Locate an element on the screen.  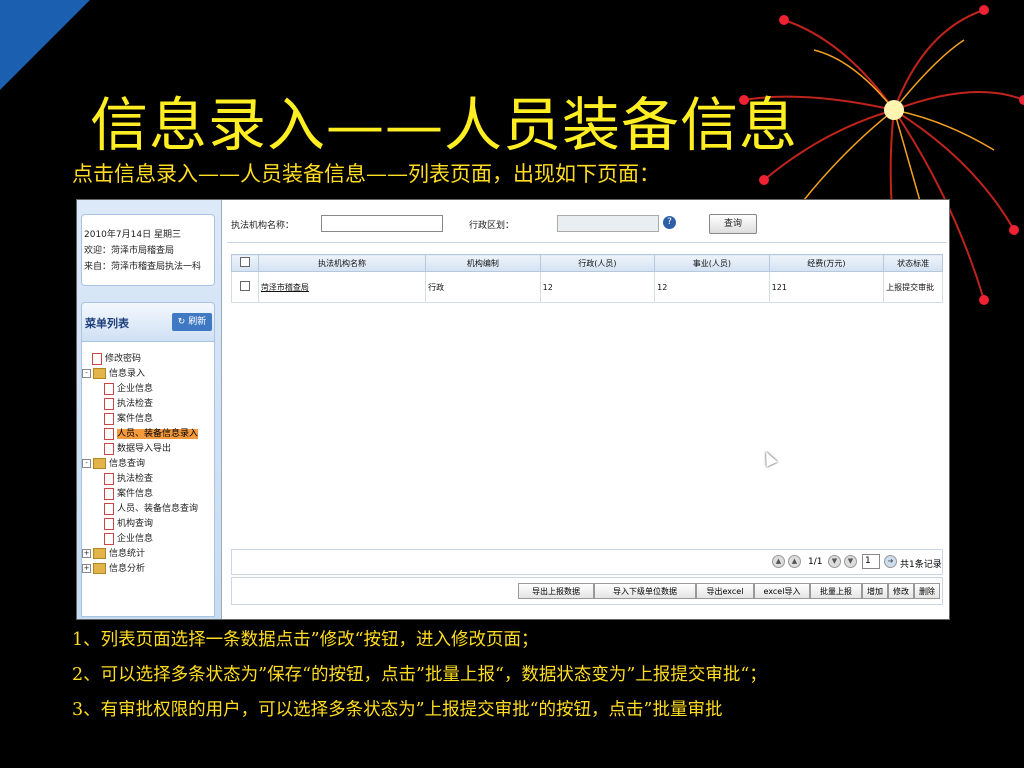
export-report-button: 导出上报数据 is located at coordinates (556, 591).